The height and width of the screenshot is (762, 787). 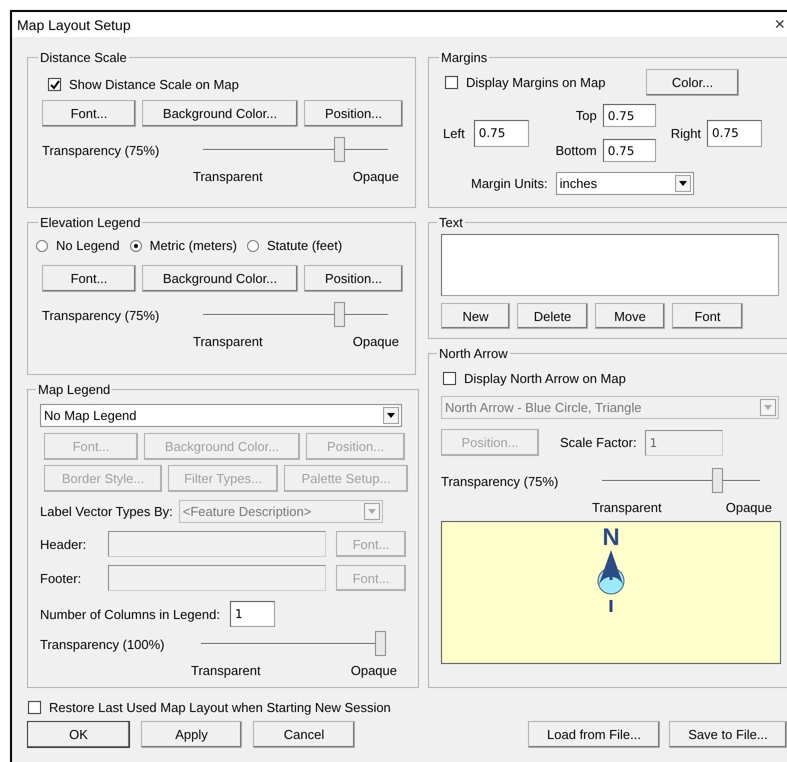 I want to click on checkbox-label: Show Distance Scale on Map, so click(x=154, y=84).